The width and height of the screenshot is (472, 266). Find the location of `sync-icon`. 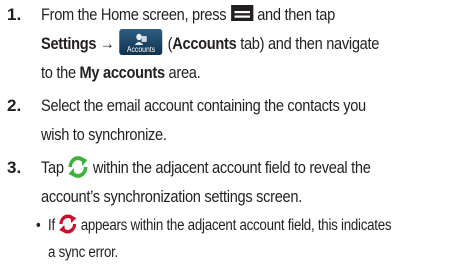

sync-icon is located at coordinates (78, 167).